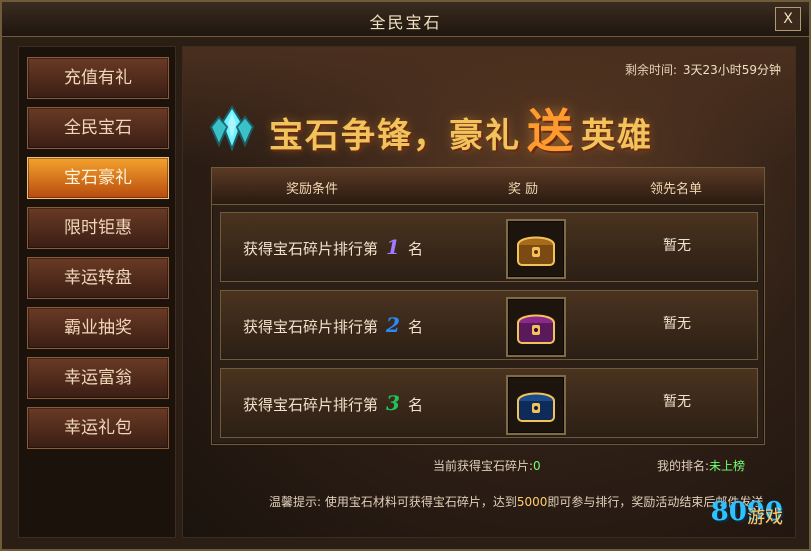 Image resolution: width=811 pixels, height=551 pixels. What do you see at coordinates (676, 189) in the screenshot?
I see `header-leader: 领先名单` at bounding box center [676, 189].